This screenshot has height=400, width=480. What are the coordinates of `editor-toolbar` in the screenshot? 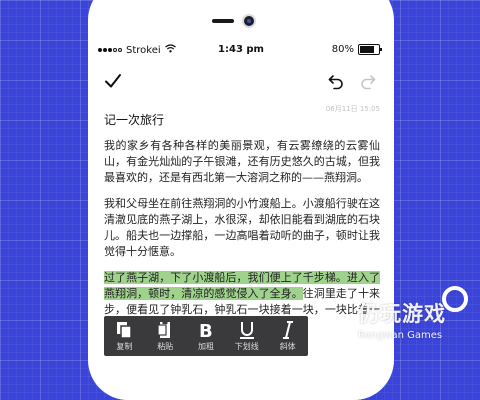 It's located at (241, 84).